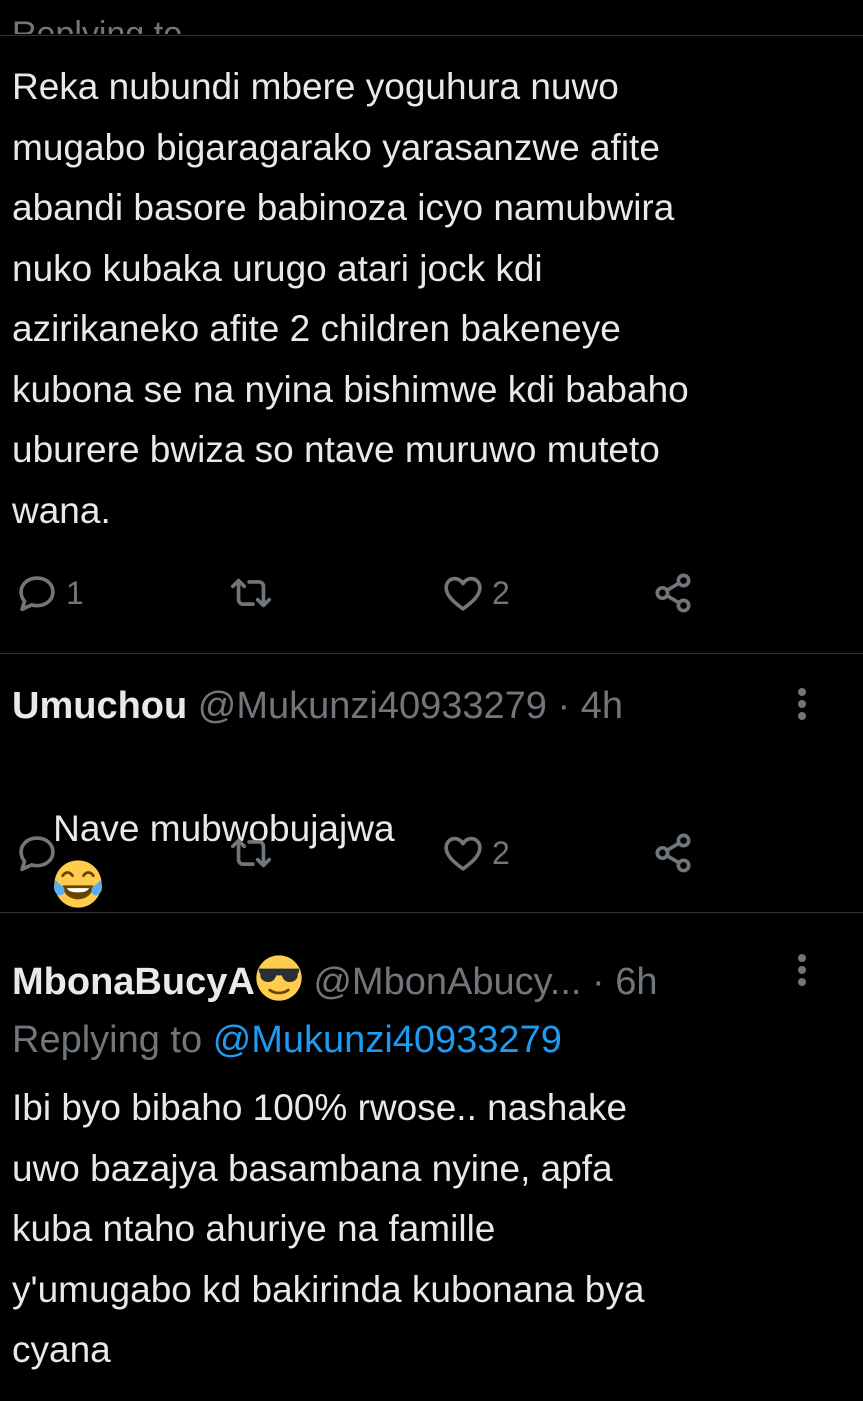 This screenshot has width=863, height=1401. Describe the element at coordinates (133, 982) in the screenshot. I see `display-name: MbonaBucyA` at that location.